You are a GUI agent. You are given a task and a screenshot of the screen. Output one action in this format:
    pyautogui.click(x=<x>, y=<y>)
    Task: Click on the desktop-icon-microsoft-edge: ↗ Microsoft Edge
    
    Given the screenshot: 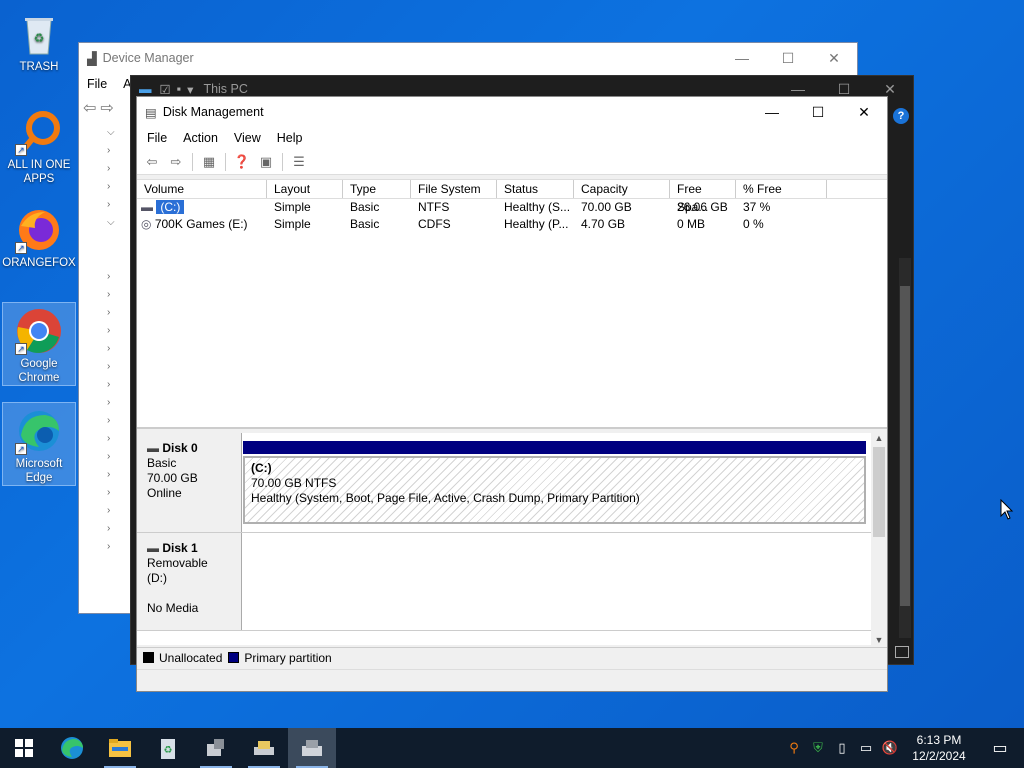 What is the action you would take?
    pyautogui.click(x=39, y=444)
    